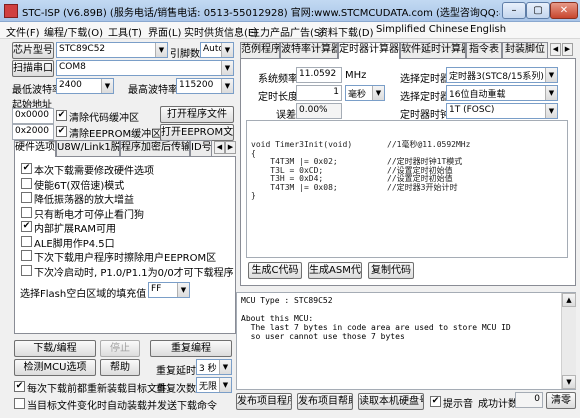 The height and width of the screenshot is (418, 580). I want to click on download-button: 下载/编程, so click(55, 348).